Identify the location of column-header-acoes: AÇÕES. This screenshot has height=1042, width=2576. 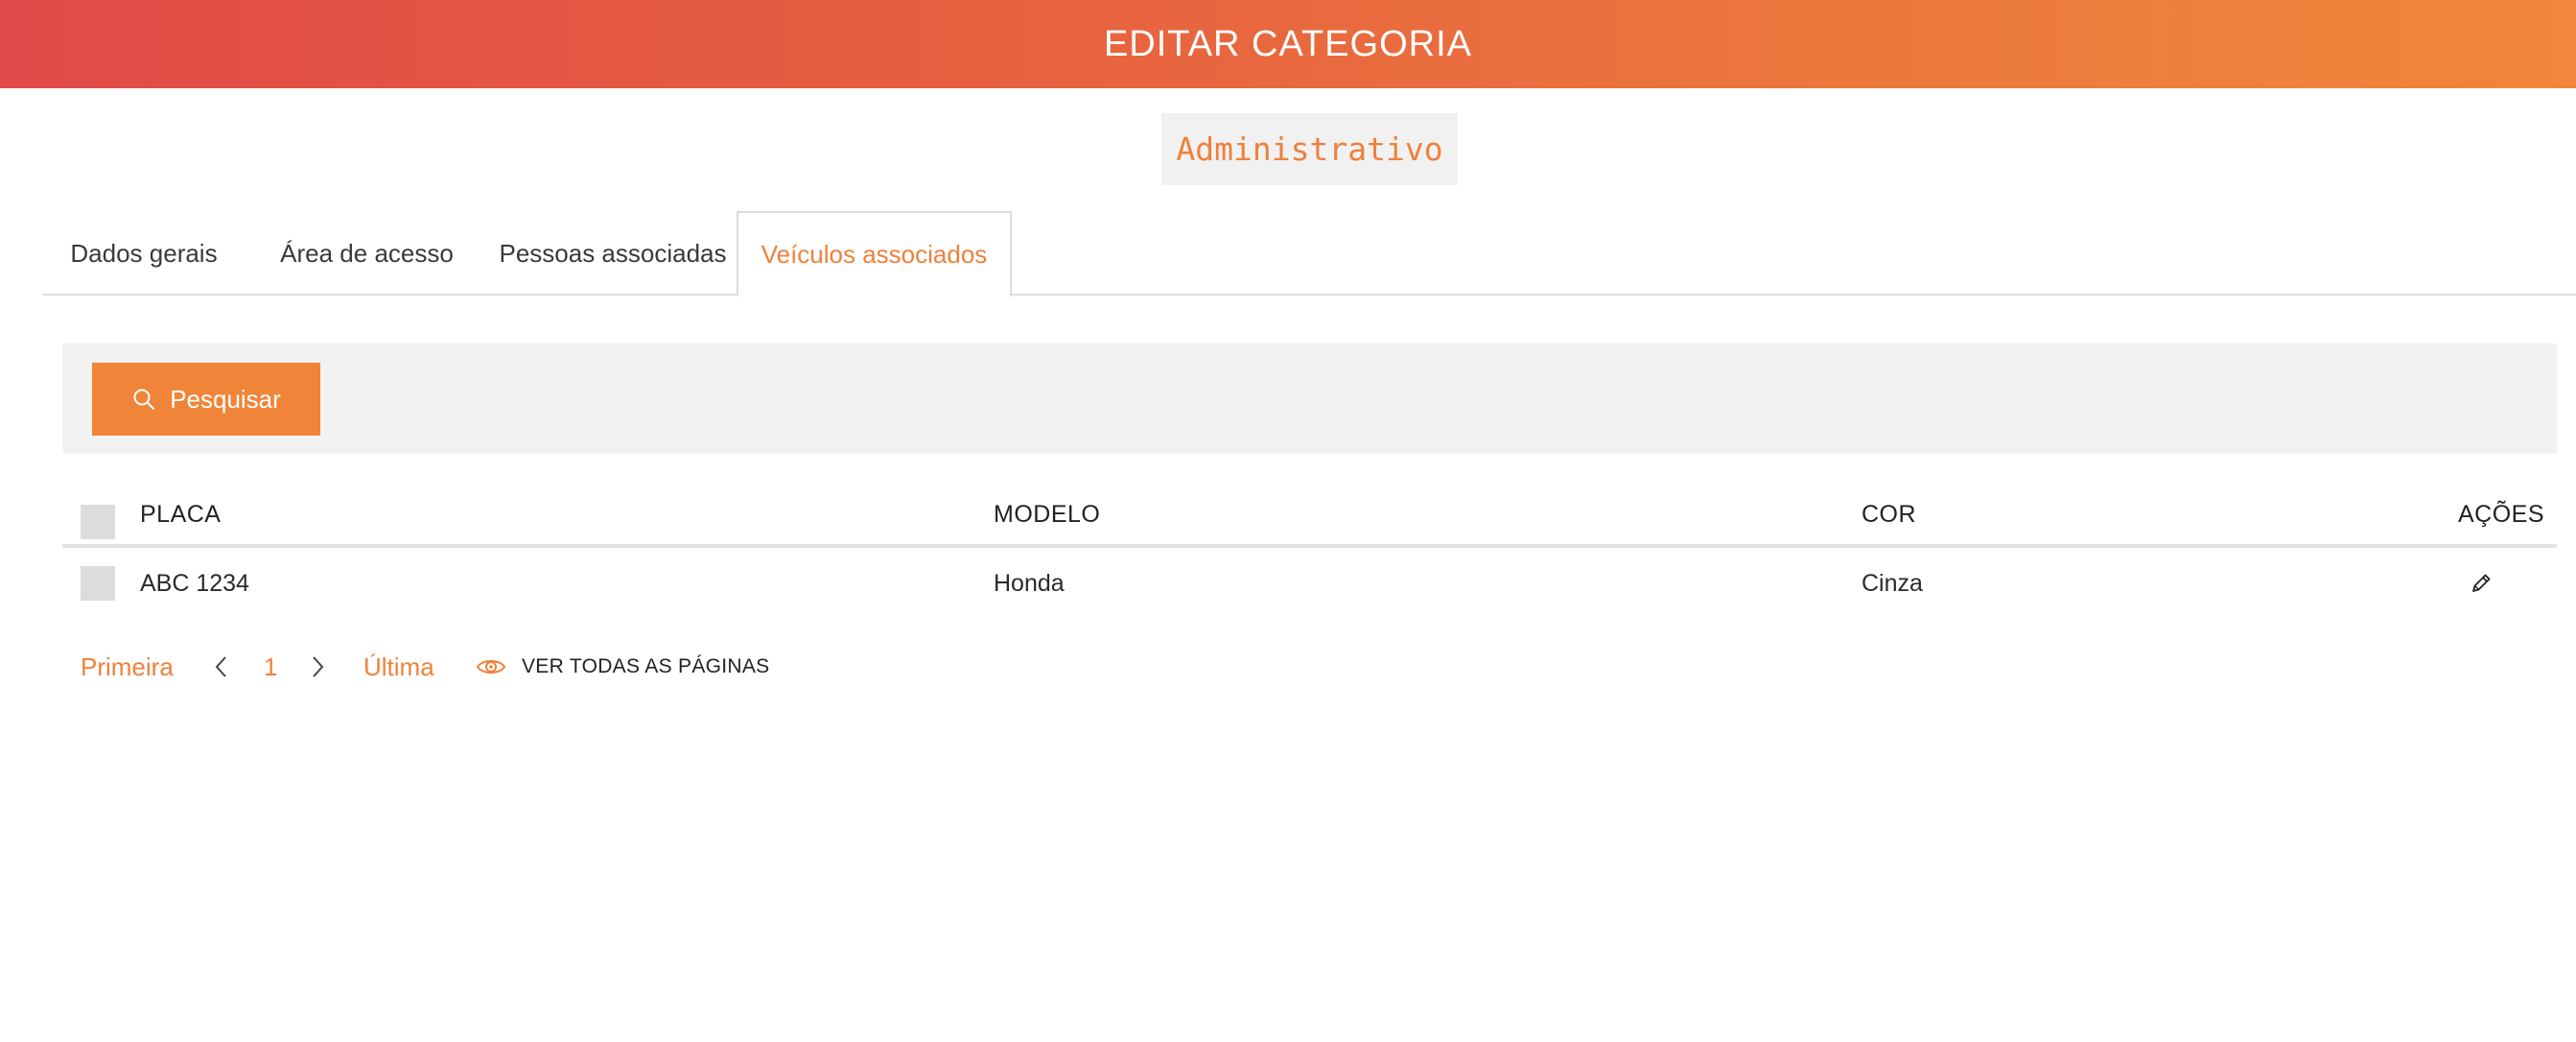
(2501, 514).